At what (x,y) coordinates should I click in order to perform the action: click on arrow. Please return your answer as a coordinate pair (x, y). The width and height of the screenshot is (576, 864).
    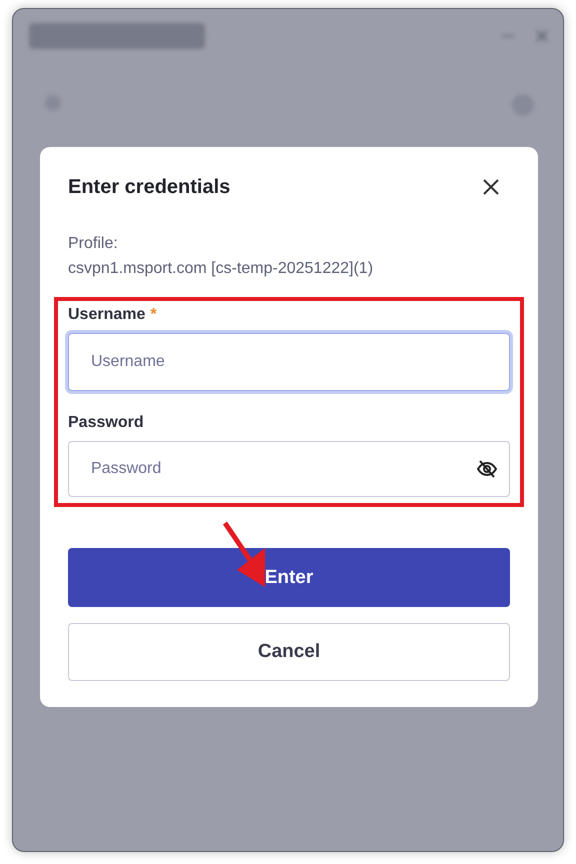
    Looking at the image, I should click on (243, 554).